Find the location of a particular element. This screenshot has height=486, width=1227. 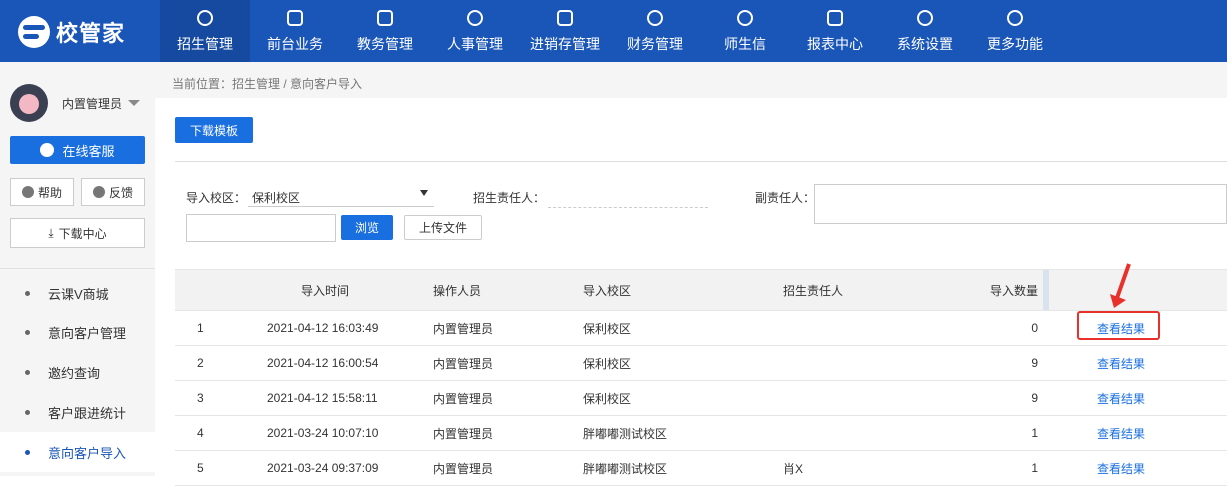

owner-input is located at coordinates (628, 197).